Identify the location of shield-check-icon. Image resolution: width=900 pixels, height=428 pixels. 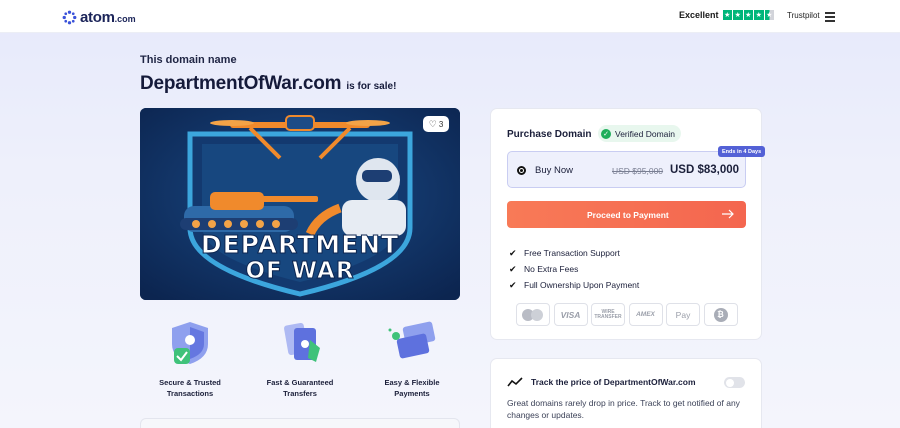
(190, 343).